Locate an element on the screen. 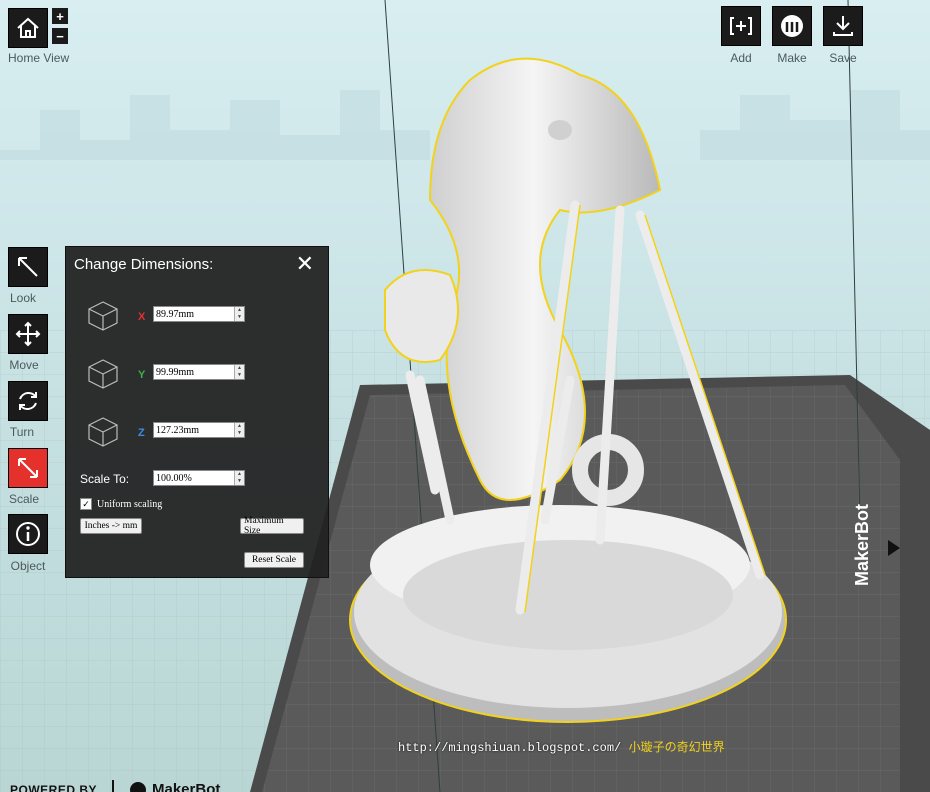 Image resolution: width=930 pixels, height=792 pixels. panel-title: Change Dimensions: is located at coordinates (144, 264).